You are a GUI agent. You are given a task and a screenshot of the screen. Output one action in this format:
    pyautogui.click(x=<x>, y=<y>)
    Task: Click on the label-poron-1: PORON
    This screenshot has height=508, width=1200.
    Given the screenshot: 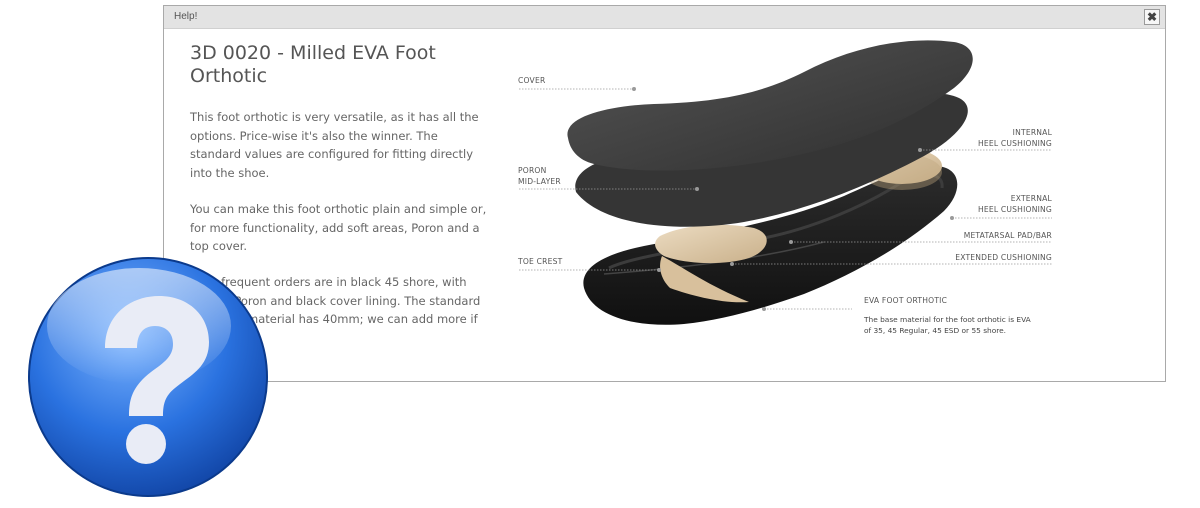 What is the action you would take?
    pyautogui.click(x=532, y=170)
    